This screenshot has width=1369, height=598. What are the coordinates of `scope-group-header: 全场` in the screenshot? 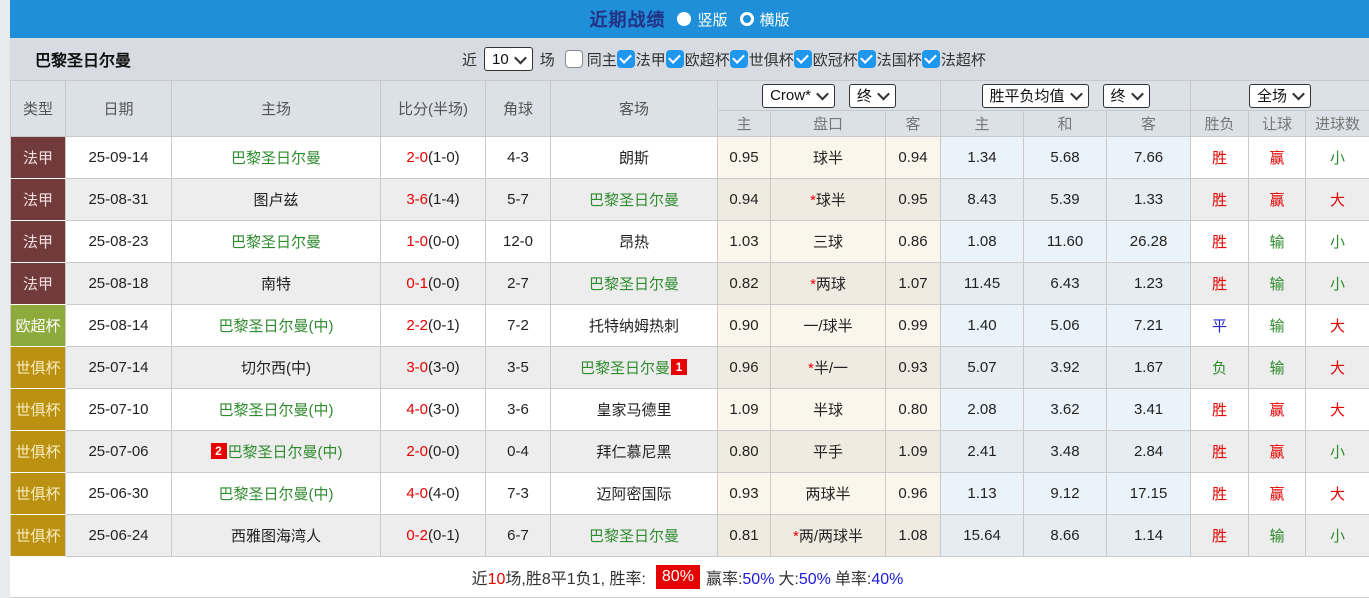 It's located at (1280, 96).